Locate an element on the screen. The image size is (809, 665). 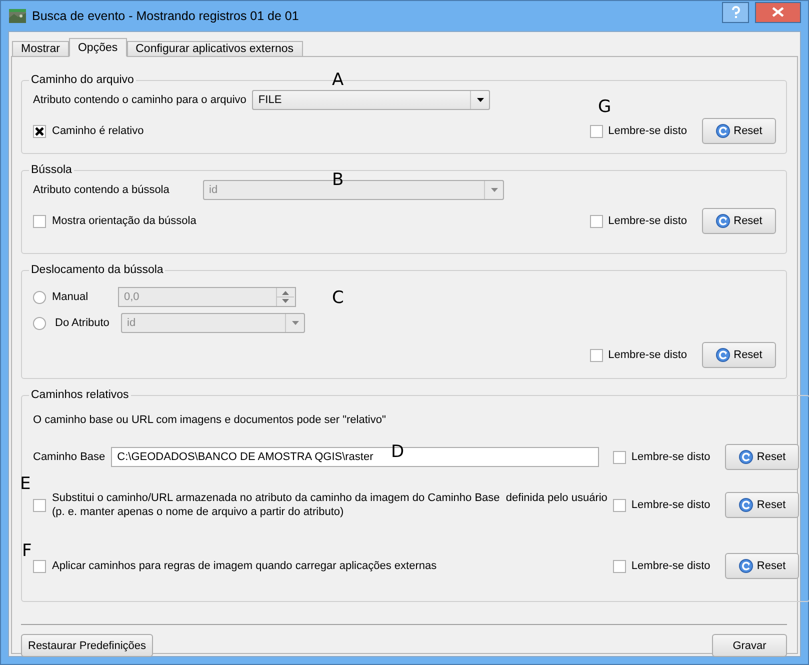
restore-defaults-button: Restaurar Predefinições is located at coordinates (87, 645).